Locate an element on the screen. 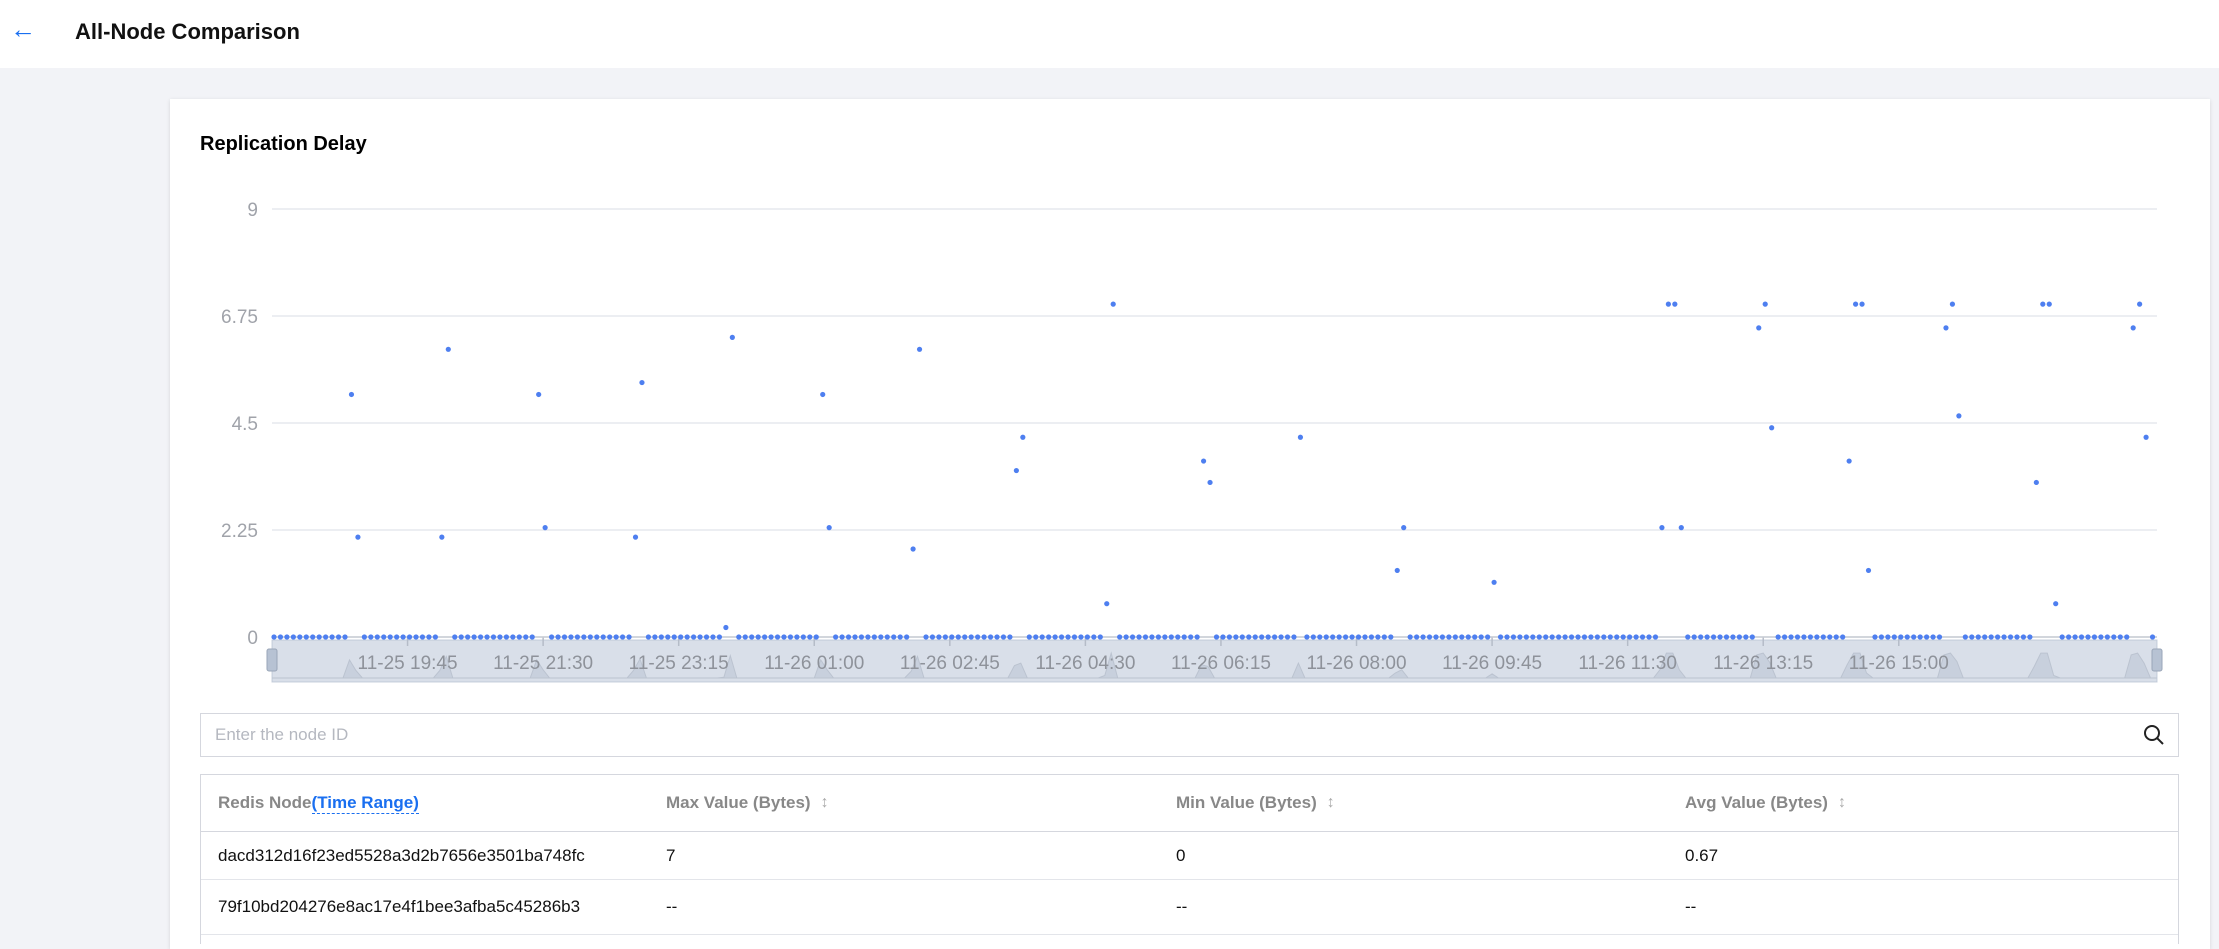  x-tick-label: 11-25 21:30 is located at coordinates (543, 663).